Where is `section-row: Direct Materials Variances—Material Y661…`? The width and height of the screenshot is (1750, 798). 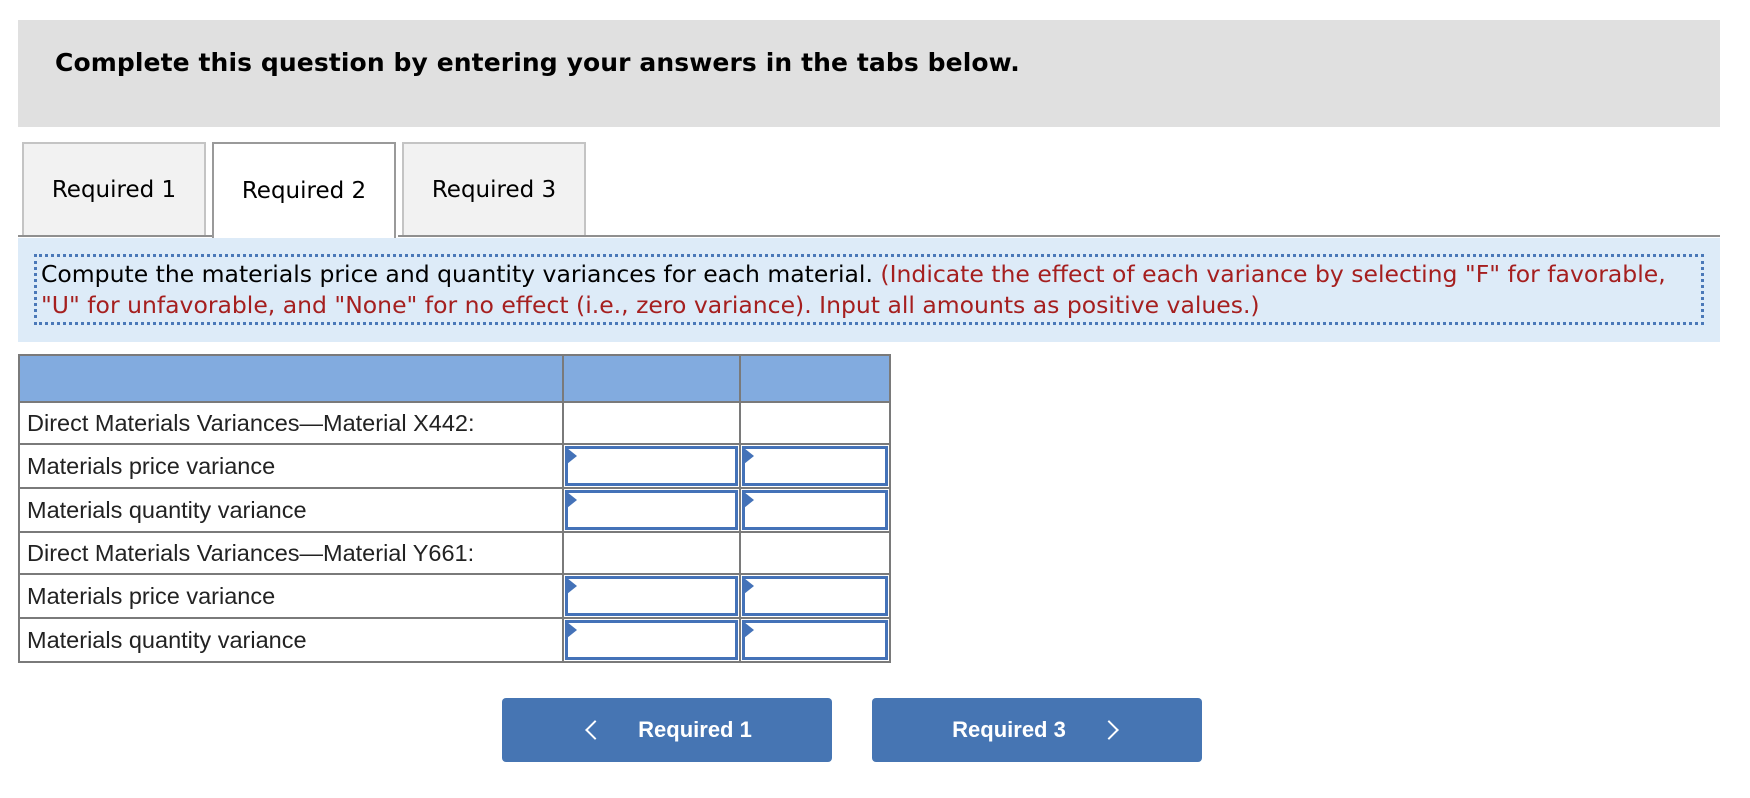
section-row: Direct Materials Variances—Material Y661… is located at coordinates (454, 553).